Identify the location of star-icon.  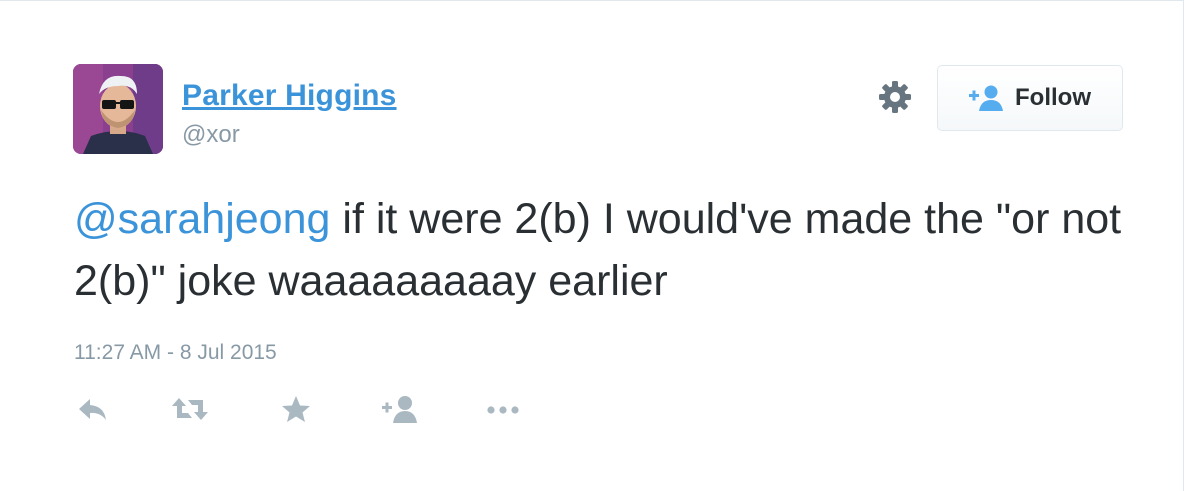
(296, 409).